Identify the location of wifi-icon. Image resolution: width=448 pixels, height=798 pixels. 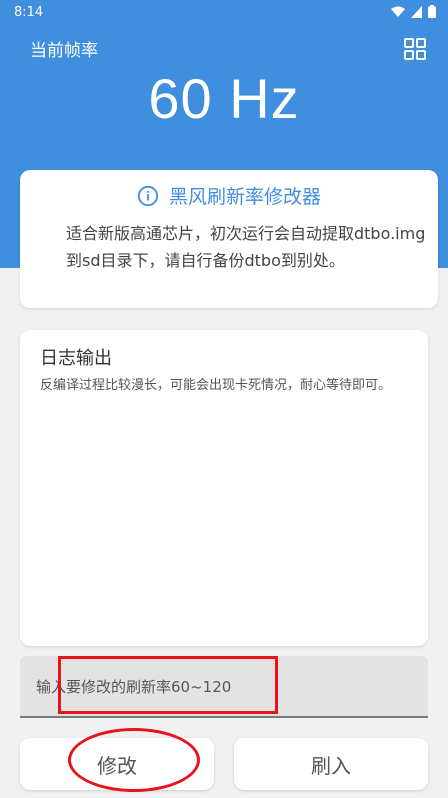
(398, 11).